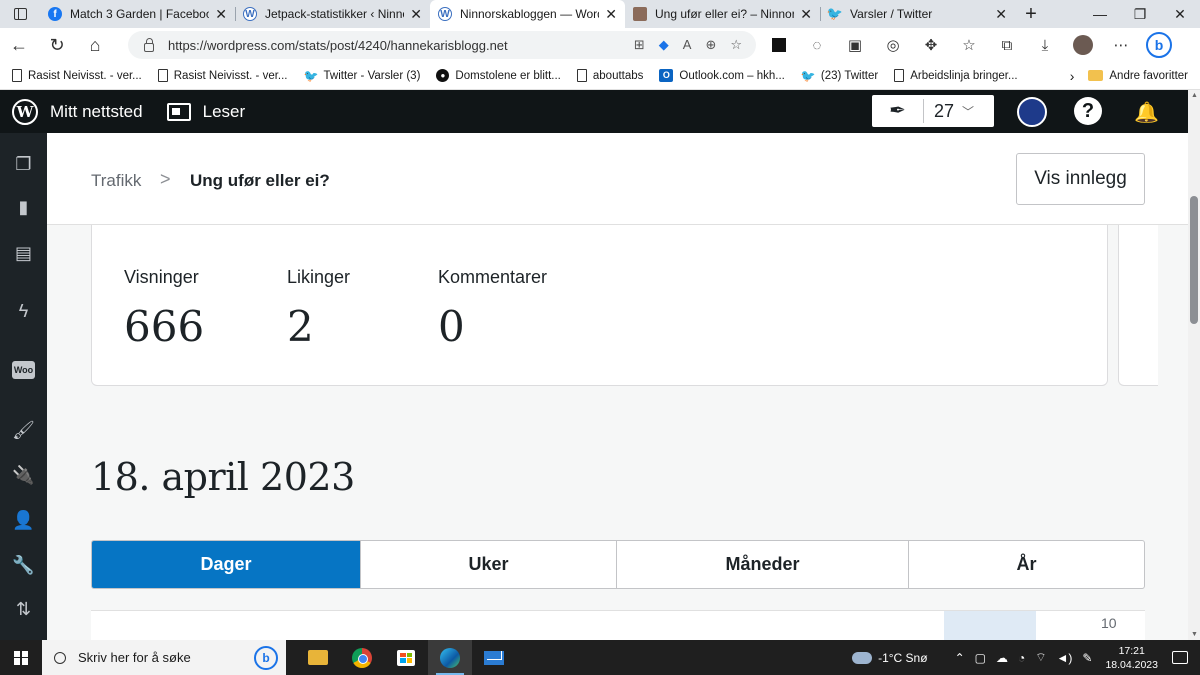 The height and width of the screenshot is (675, 1200). Describe the element at coordinates (450, 657) in the screenshot. I see `edge-icon` at that location.